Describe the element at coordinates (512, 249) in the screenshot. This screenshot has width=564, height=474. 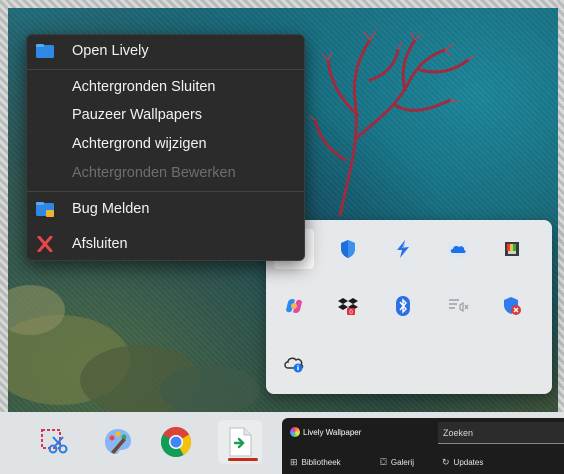
I see `color-picker-icon` at that location.